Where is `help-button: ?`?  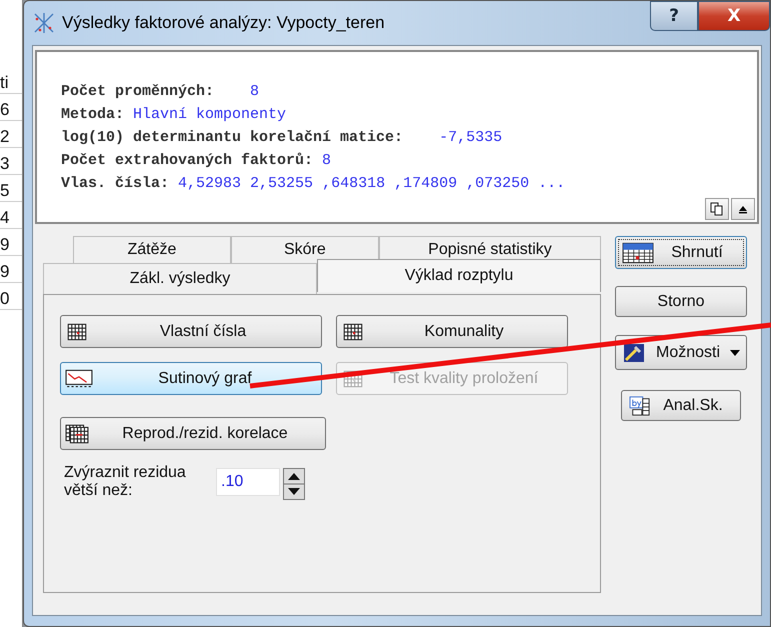 help-button: ? is located at coordinates (674, 16).